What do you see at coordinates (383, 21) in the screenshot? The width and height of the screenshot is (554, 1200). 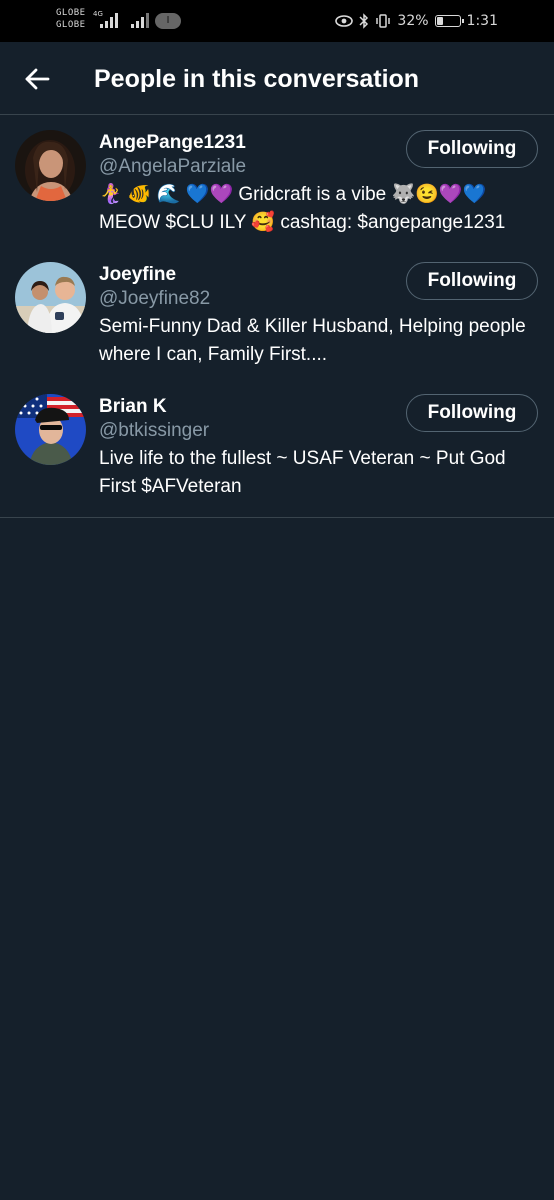 I see `vibrate-icon` at bounding box center [383, 21].